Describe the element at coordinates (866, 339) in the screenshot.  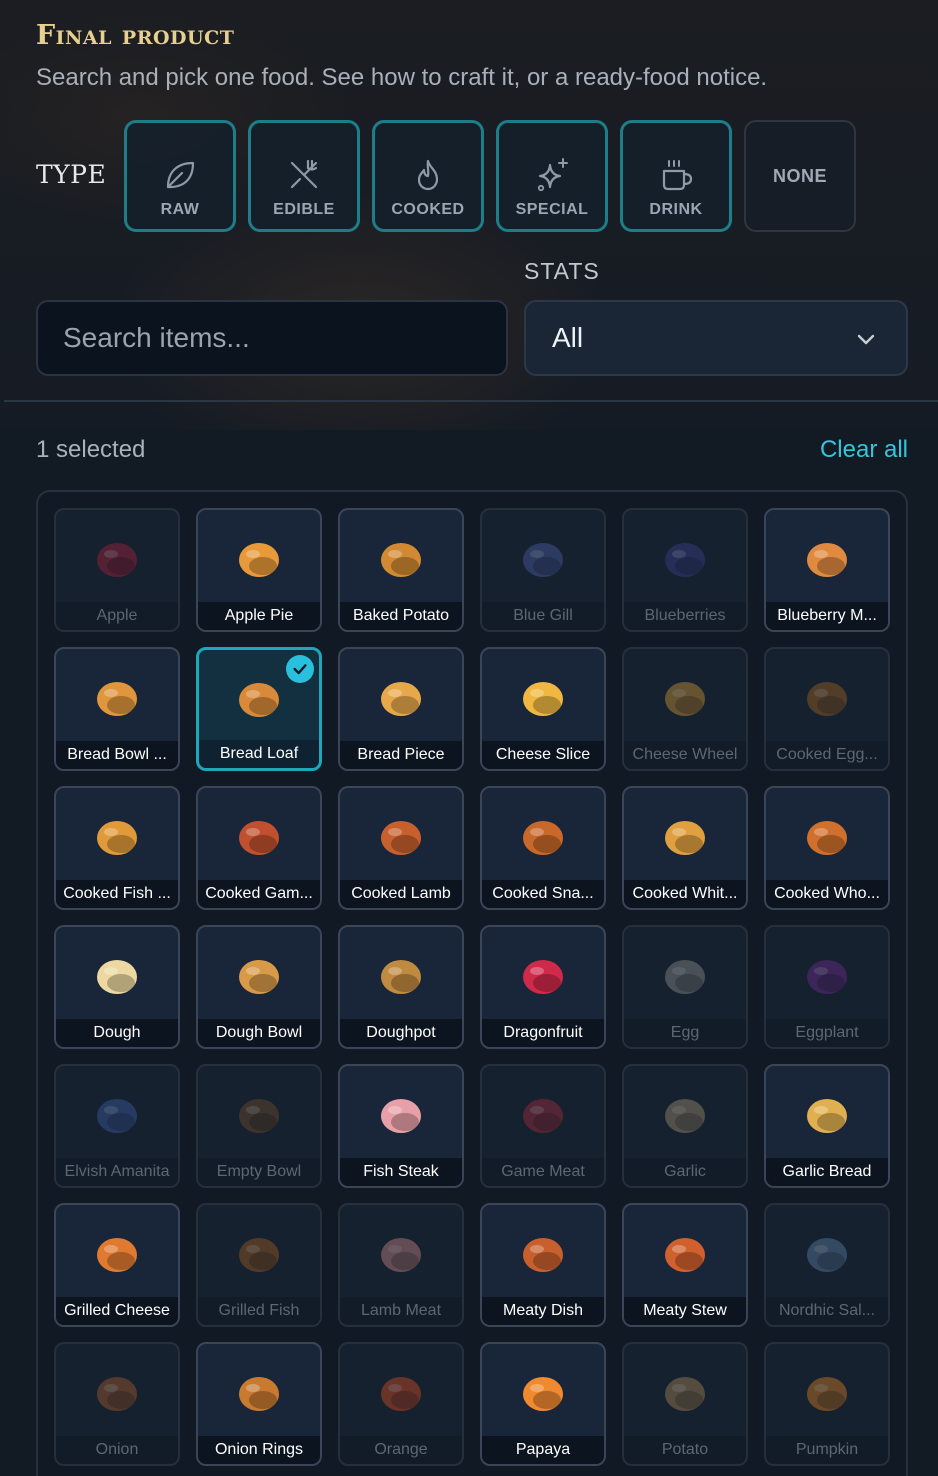
I see `chevron-down-icon` at that location.